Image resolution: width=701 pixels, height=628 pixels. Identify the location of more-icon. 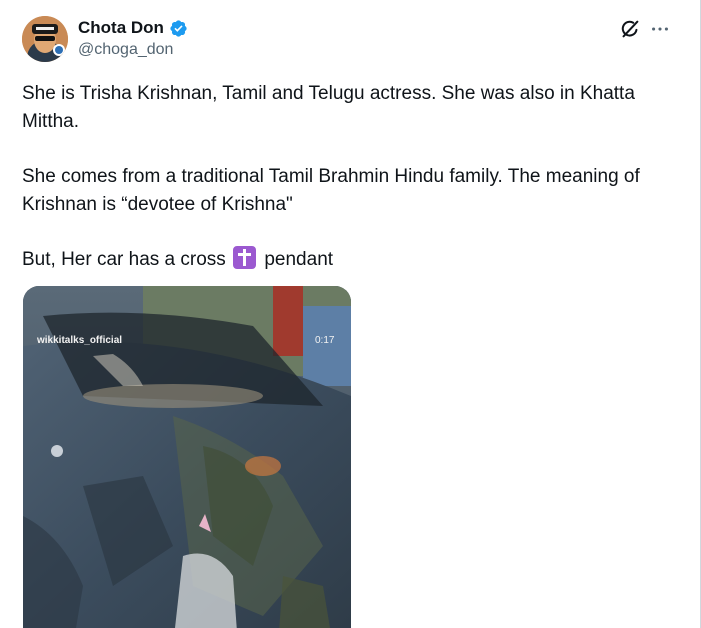
(660, 29).